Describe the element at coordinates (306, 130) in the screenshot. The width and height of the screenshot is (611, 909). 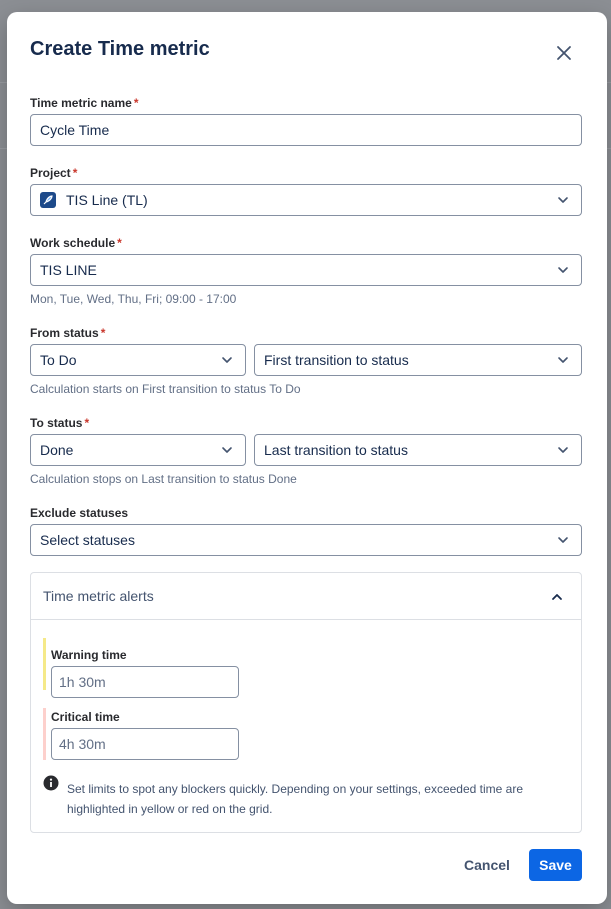
I see `time-metric-name-input: Cycle Time` at that location.